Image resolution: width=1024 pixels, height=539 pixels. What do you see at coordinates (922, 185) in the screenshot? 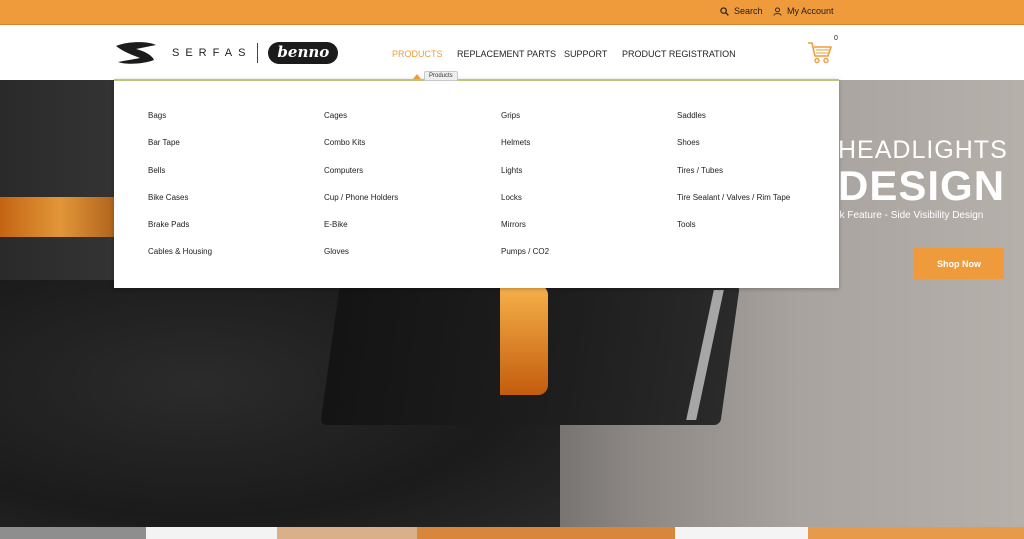
I see `hero-heading-line2: DESIGN` at bounding box center [922, 185].